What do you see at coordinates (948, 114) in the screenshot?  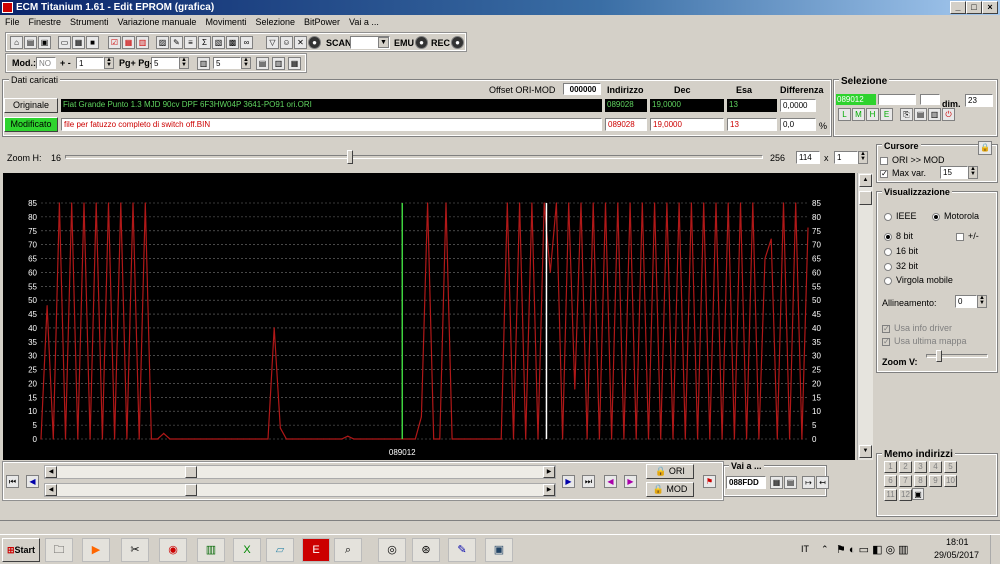 I see `sel-power-icon: ⏻` at bounding box center [948, 114].